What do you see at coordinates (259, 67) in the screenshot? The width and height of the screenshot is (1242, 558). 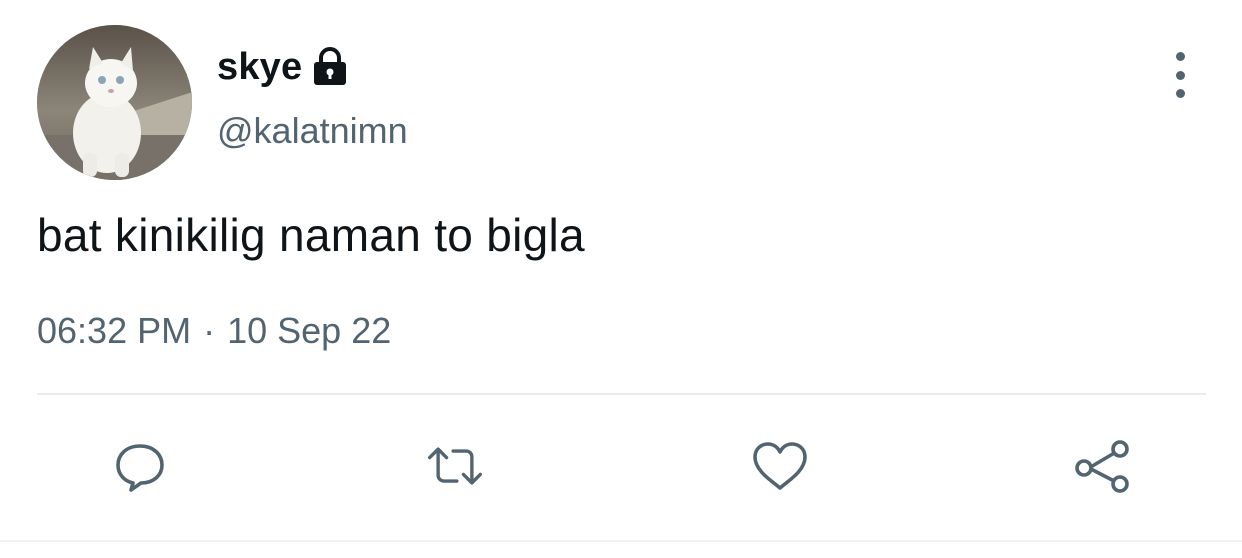 I see `display-name: skye` at bounding box center [259, 67].